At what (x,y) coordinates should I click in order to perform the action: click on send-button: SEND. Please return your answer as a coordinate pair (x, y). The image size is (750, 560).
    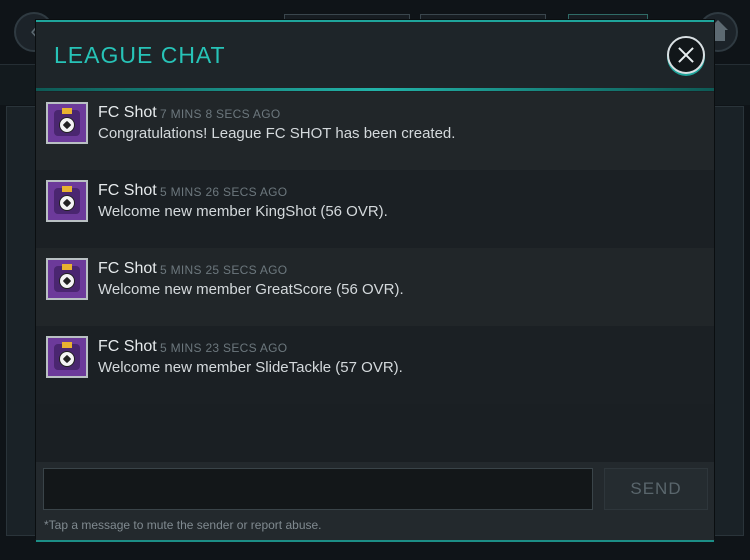
    Looking at the image, I should click on (656, 489).